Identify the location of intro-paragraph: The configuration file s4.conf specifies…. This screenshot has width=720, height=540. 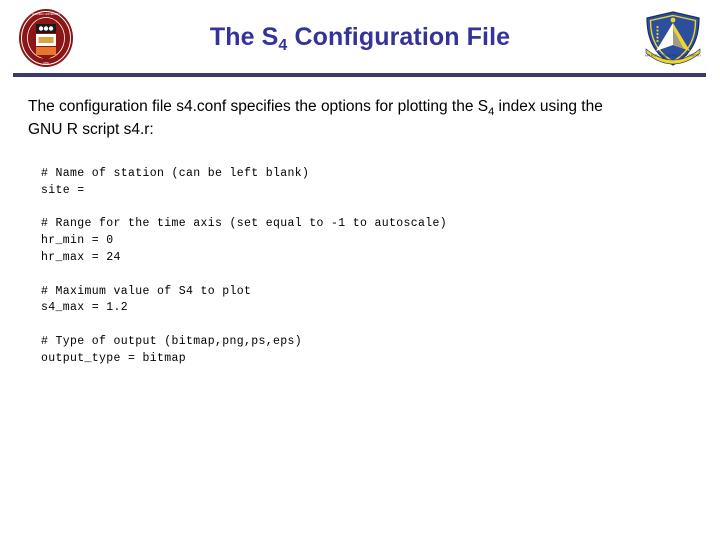
(333, 118).